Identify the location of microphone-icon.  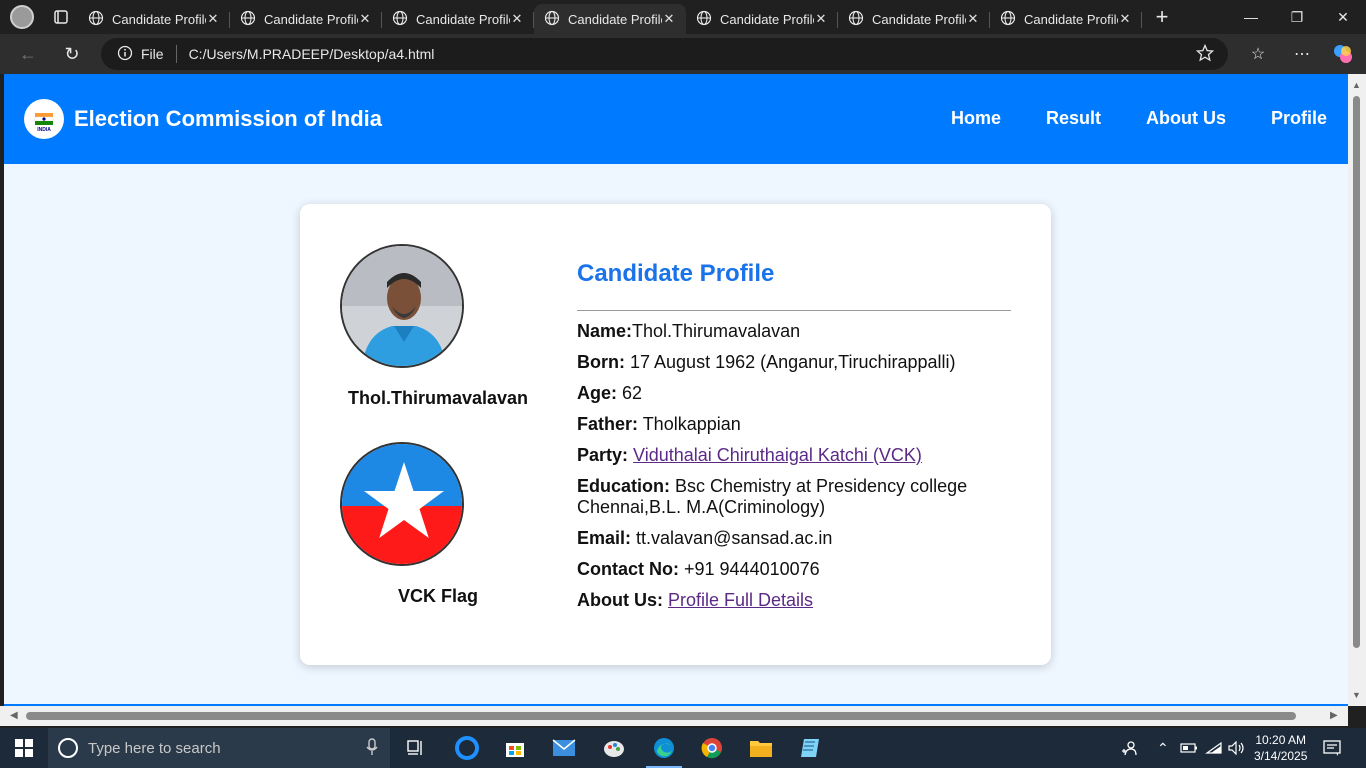
(372, 749).